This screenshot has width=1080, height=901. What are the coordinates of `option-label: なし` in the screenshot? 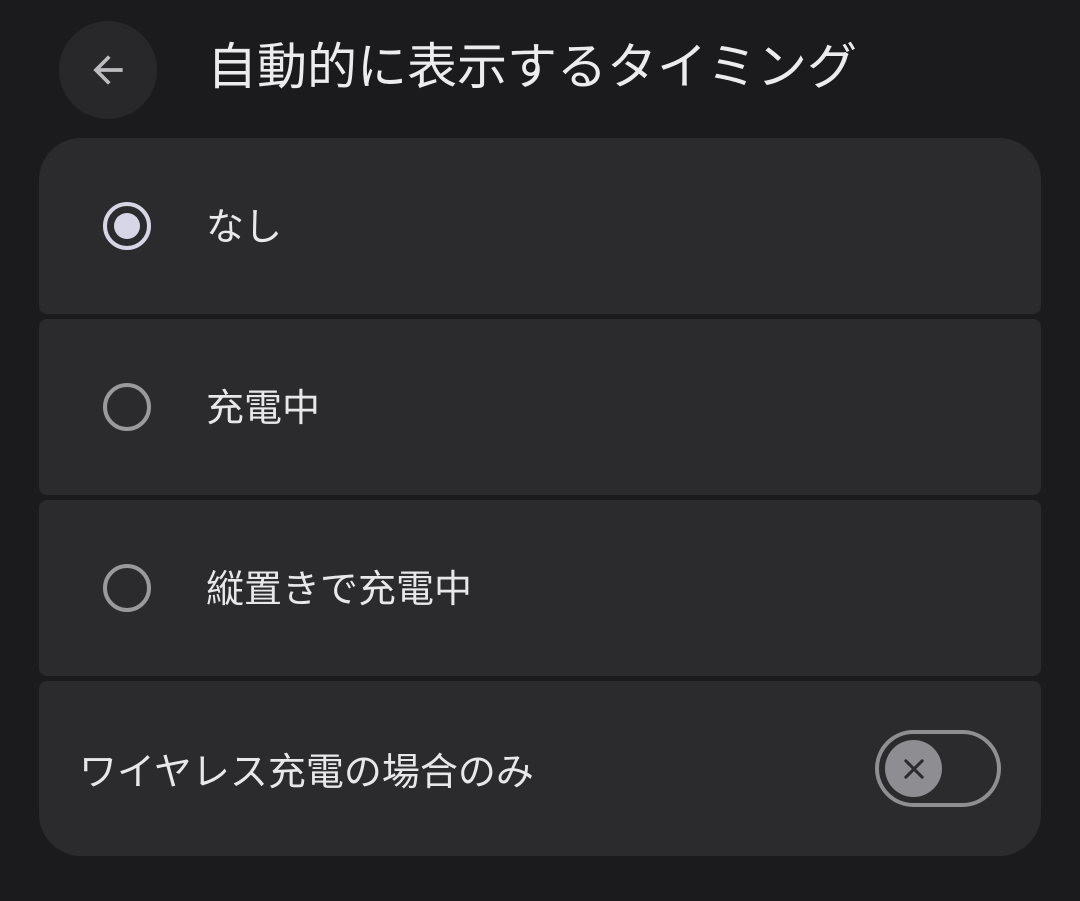 It's located at (244, 227).